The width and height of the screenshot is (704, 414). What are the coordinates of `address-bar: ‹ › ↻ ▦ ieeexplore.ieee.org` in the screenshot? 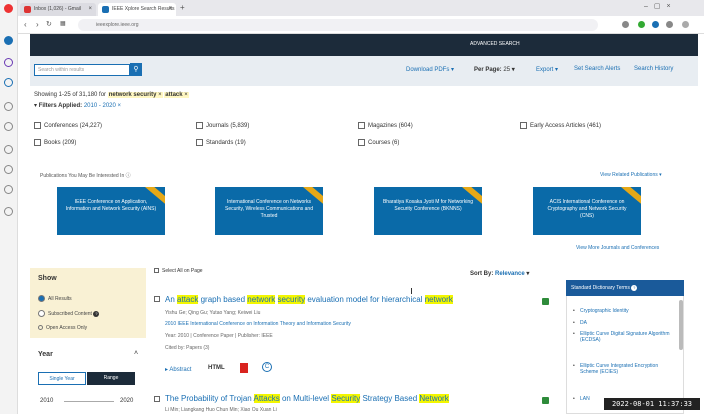 It's located at (361, 25).